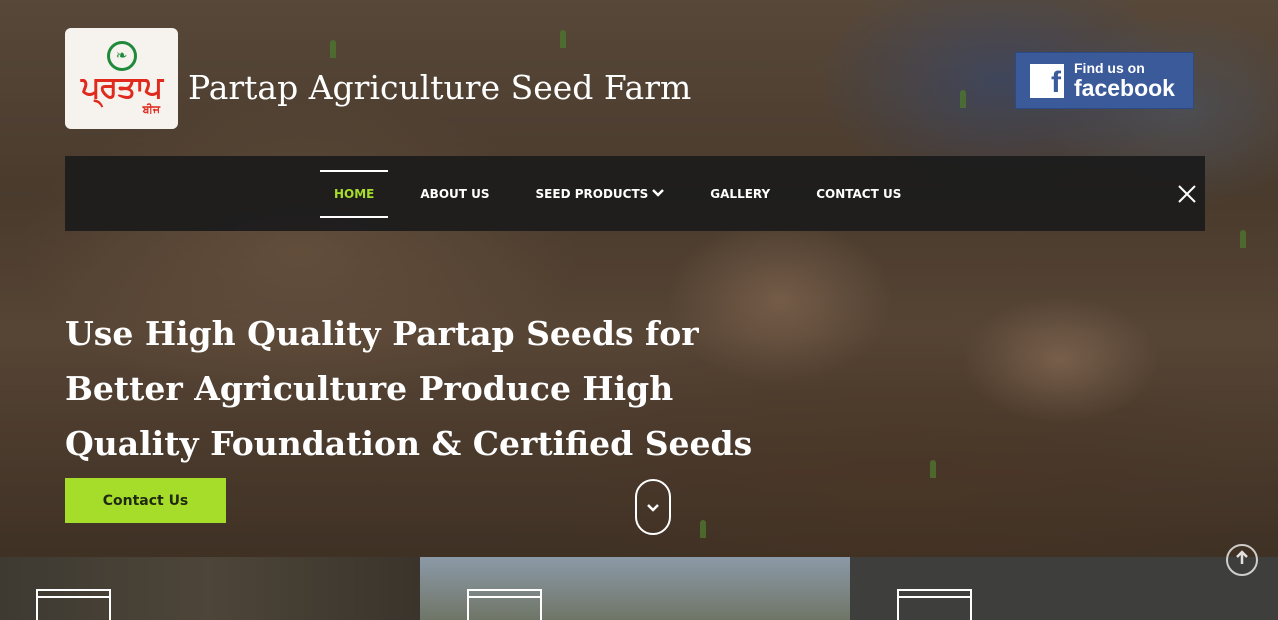 The width and height of the screenshot is (1278, 620). I want to click on facebook-line1: Find us on, so click(1109, 68).